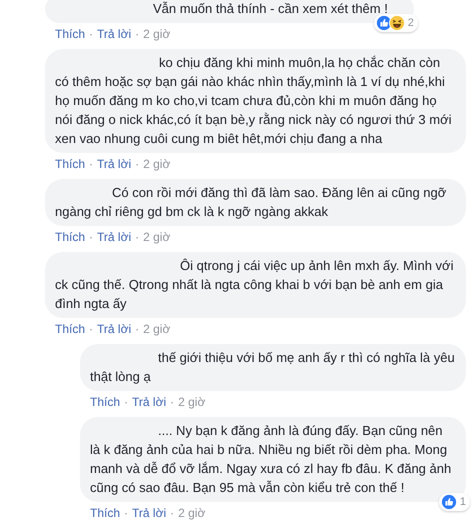 This screenshot has height=526, width=472. What do you see at coordinates (254, 285) in the screenshot?
I see `comment-text: Ôi qtrong j cái việc up ảnh lên mxh ấy. Mình với ck cũng thế. Qtrong nhất là ngta công khai b với bạn bè anh em gia đình ngta ấy` at bounding box center [254, 285].